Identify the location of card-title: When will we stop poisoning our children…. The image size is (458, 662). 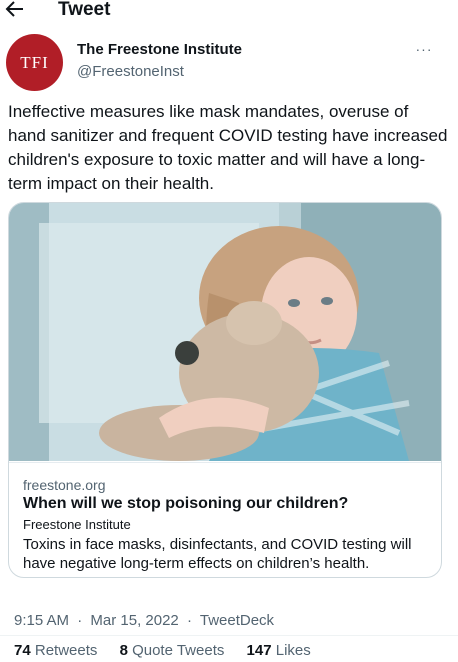
(186, 503).